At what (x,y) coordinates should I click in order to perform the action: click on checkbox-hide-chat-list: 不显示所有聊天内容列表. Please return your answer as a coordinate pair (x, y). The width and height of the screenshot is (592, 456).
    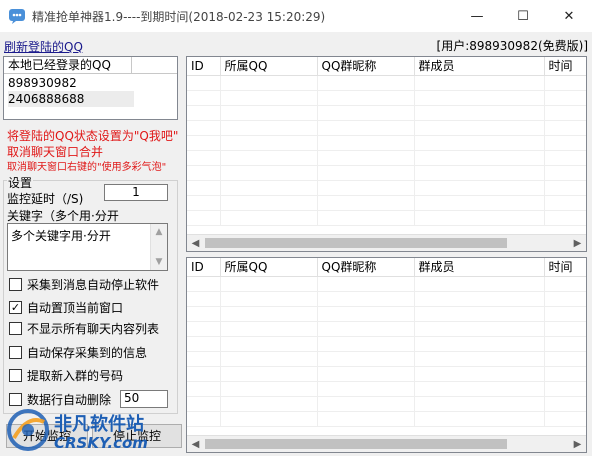
    Looking at the image, I should click on (84, 328).